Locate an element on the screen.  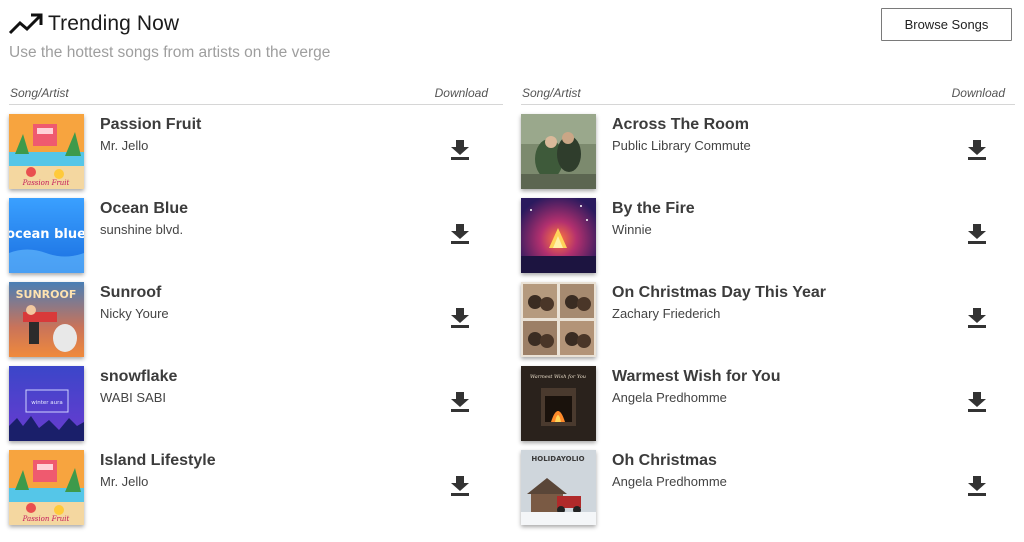
song-row: ocean blue Ocean Blue sunshine blvd. is located at coordinates (256, 231).